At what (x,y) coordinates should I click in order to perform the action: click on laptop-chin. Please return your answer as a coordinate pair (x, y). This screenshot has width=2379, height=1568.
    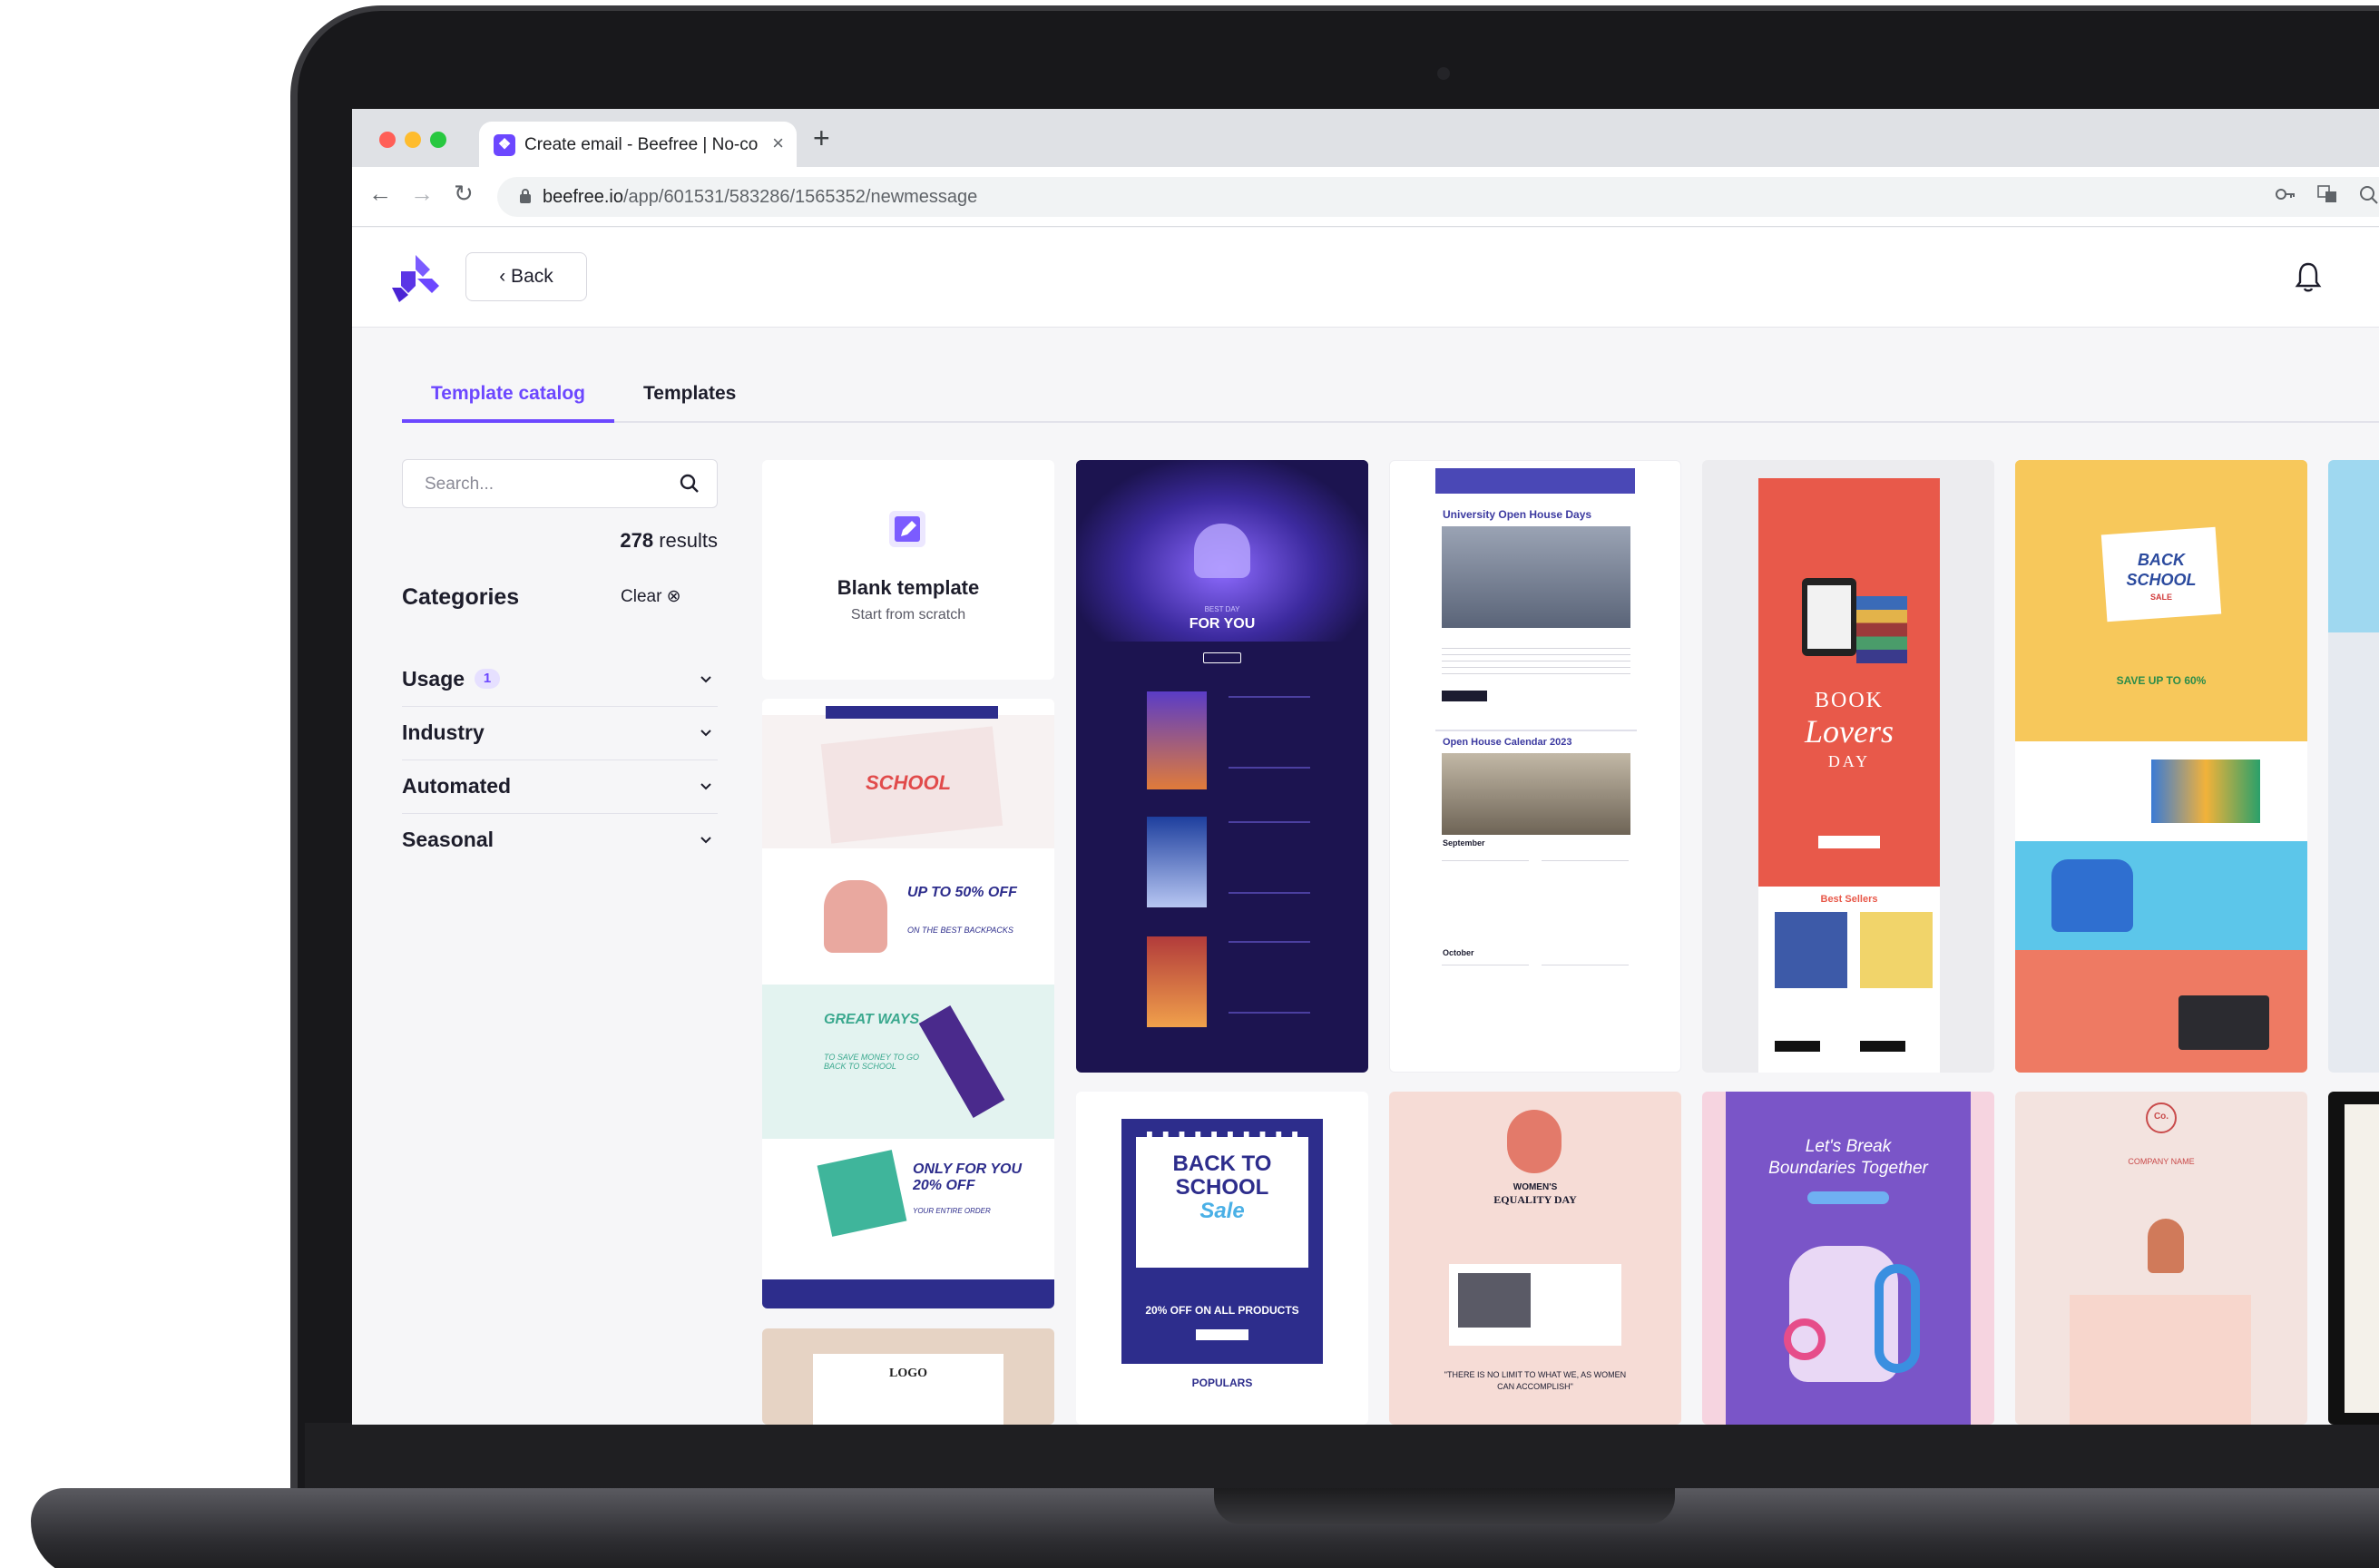
    Looking at the image, I should click on (1342, 1455).